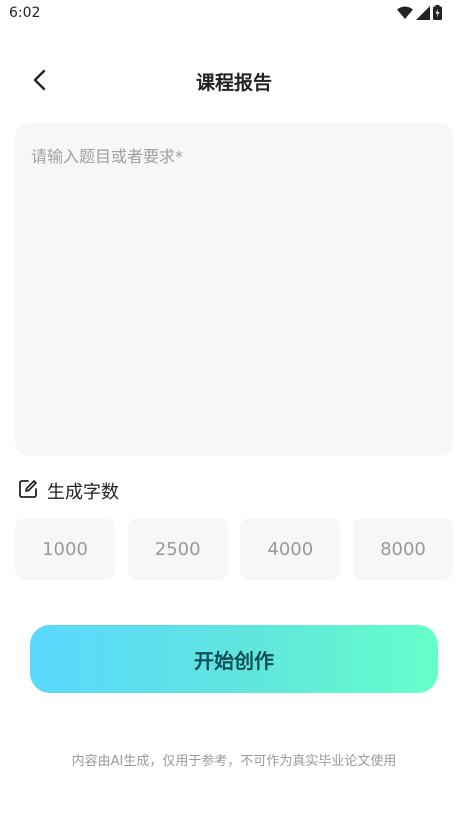  What do you see at coordinates (423, 12) in the screenshot?
I see `cellular-signal-icon` at bounding box center [423, 12].